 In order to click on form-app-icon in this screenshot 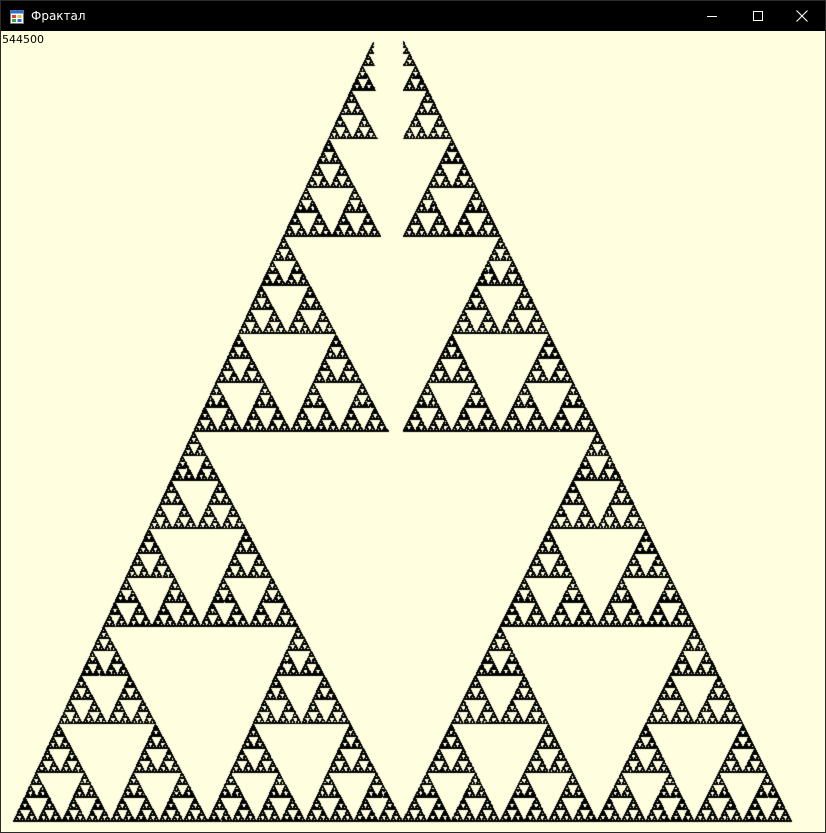, I will do `click(17, 16)`.